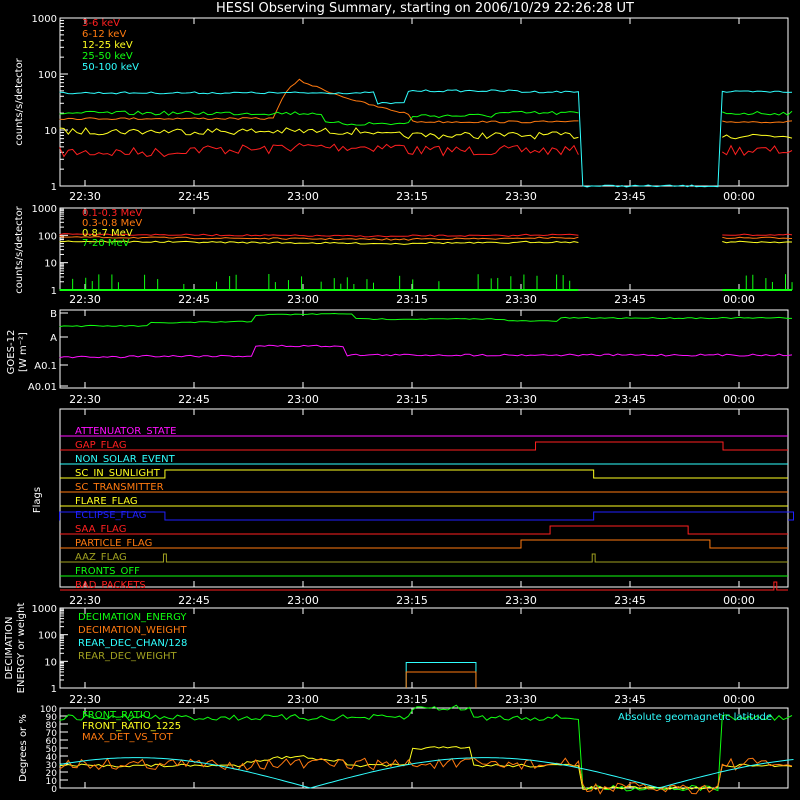 This screenshot has height=800, width=800. I want to click on panel-high-energy-rates-frame, so click(424, 249).